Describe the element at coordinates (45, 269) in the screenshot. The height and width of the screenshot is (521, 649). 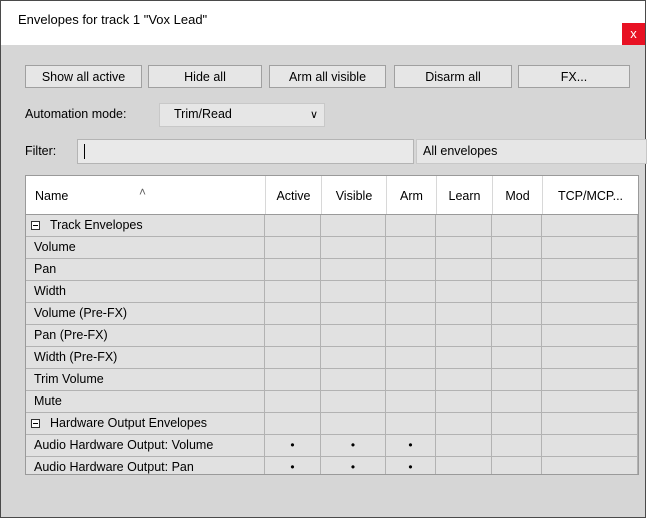
I see `envelope-name: Pan` at that location.